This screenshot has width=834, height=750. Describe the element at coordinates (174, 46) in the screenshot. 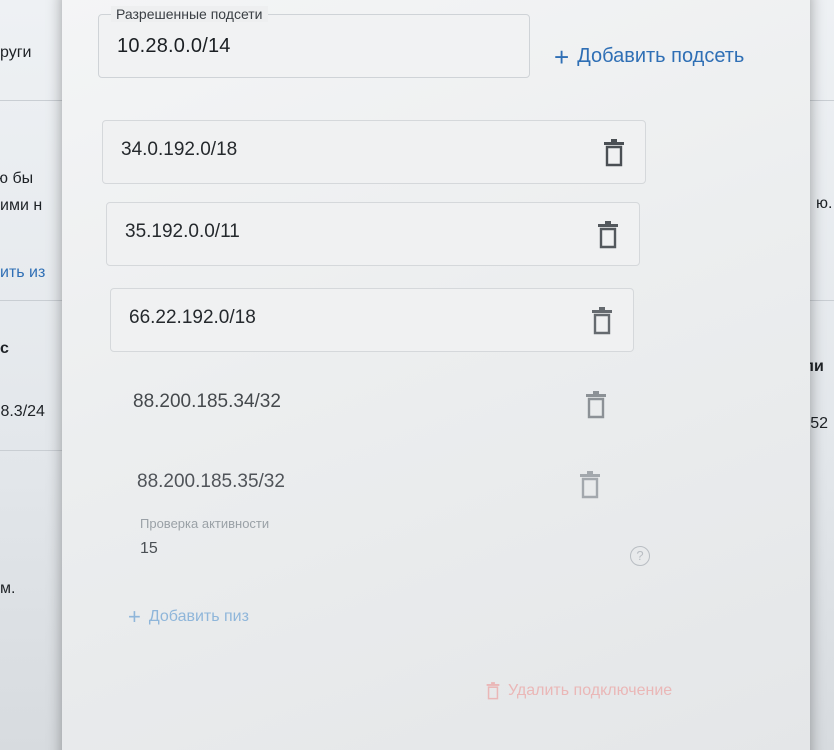

I see `allowed-subnets-input: 10.28.0.0/14` at that location.